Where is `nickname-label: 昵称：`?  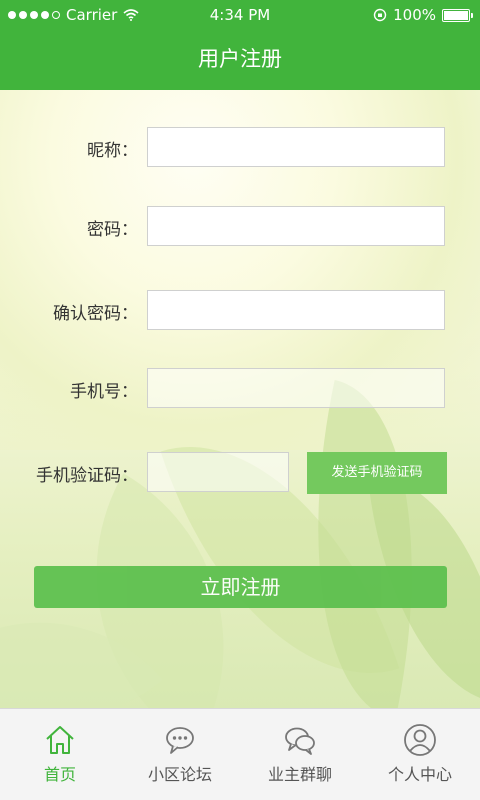 nickname-label: 昵称： is located at coordinates (112, 151).